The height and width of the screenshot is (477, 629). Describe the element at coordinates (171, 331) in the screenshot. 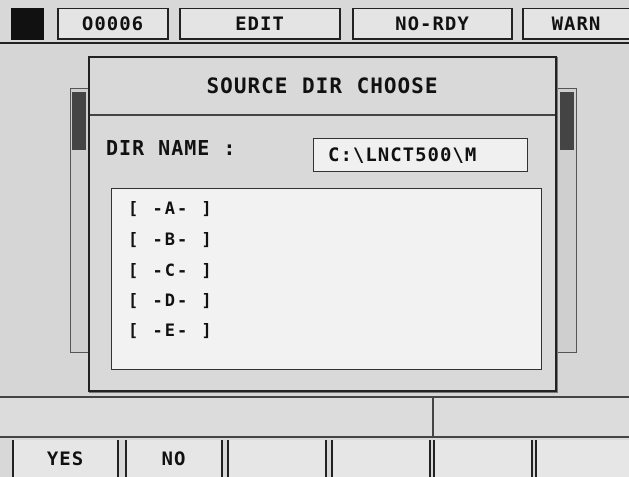

I see `list-item-drive-e: [ -E- ]` at that location.